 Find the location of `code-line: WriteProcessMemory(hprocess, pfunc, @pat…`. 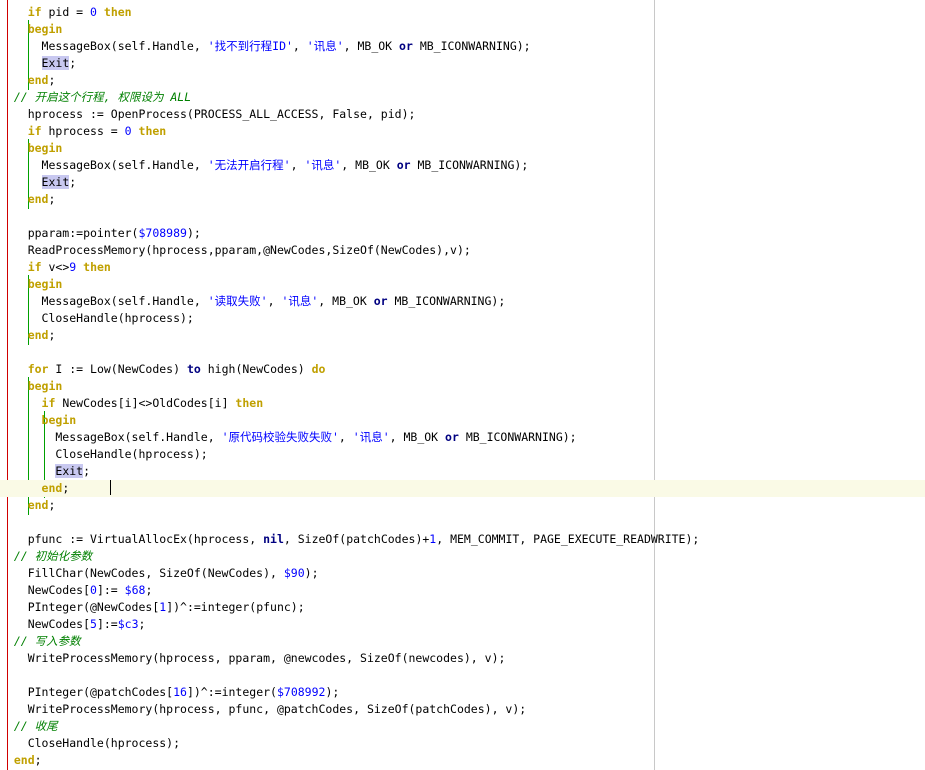

code-line: WriteProcessMemory(hprocess, pfunc, @pat… is located at coordinates (462, 709).